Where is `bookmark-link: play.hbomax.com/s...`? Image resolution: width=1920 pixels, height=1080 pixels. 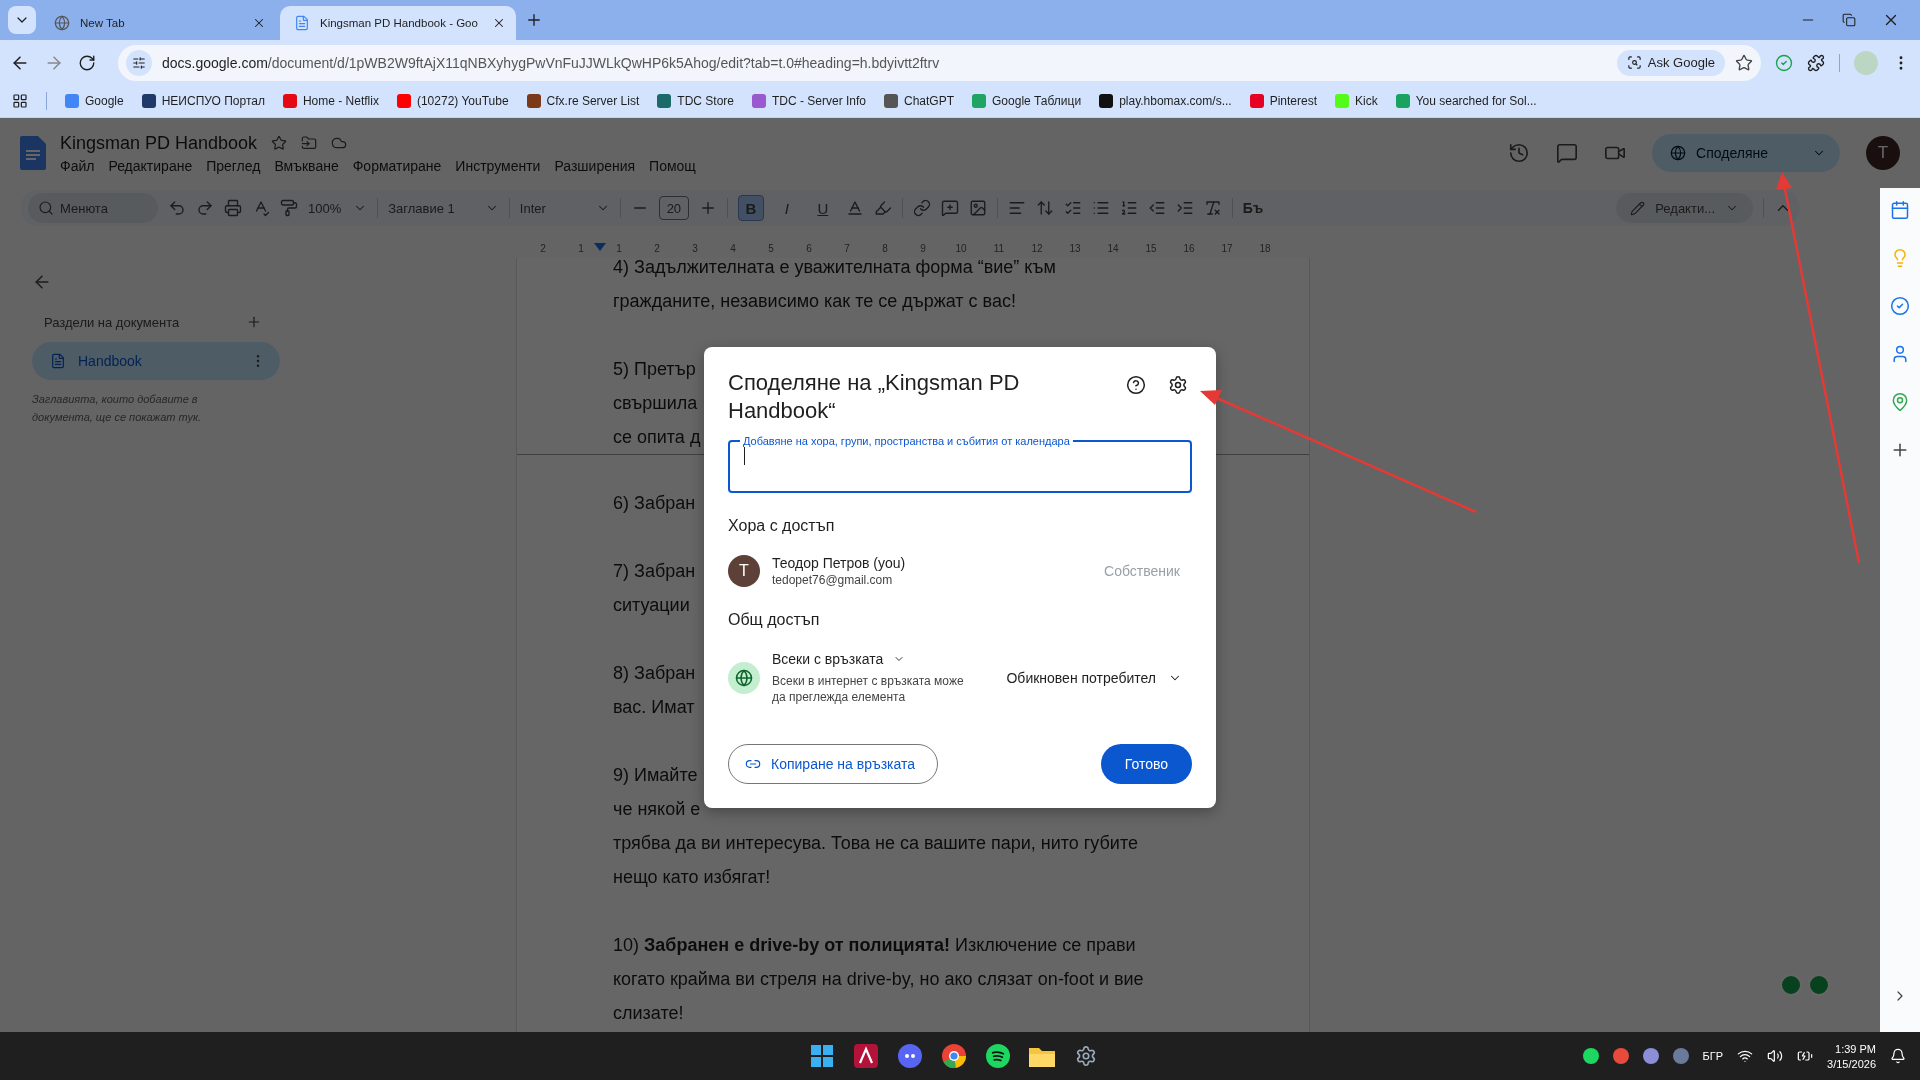 bookmark-link: play.hbomax.com/s... is located at coordinates (1165, 101).